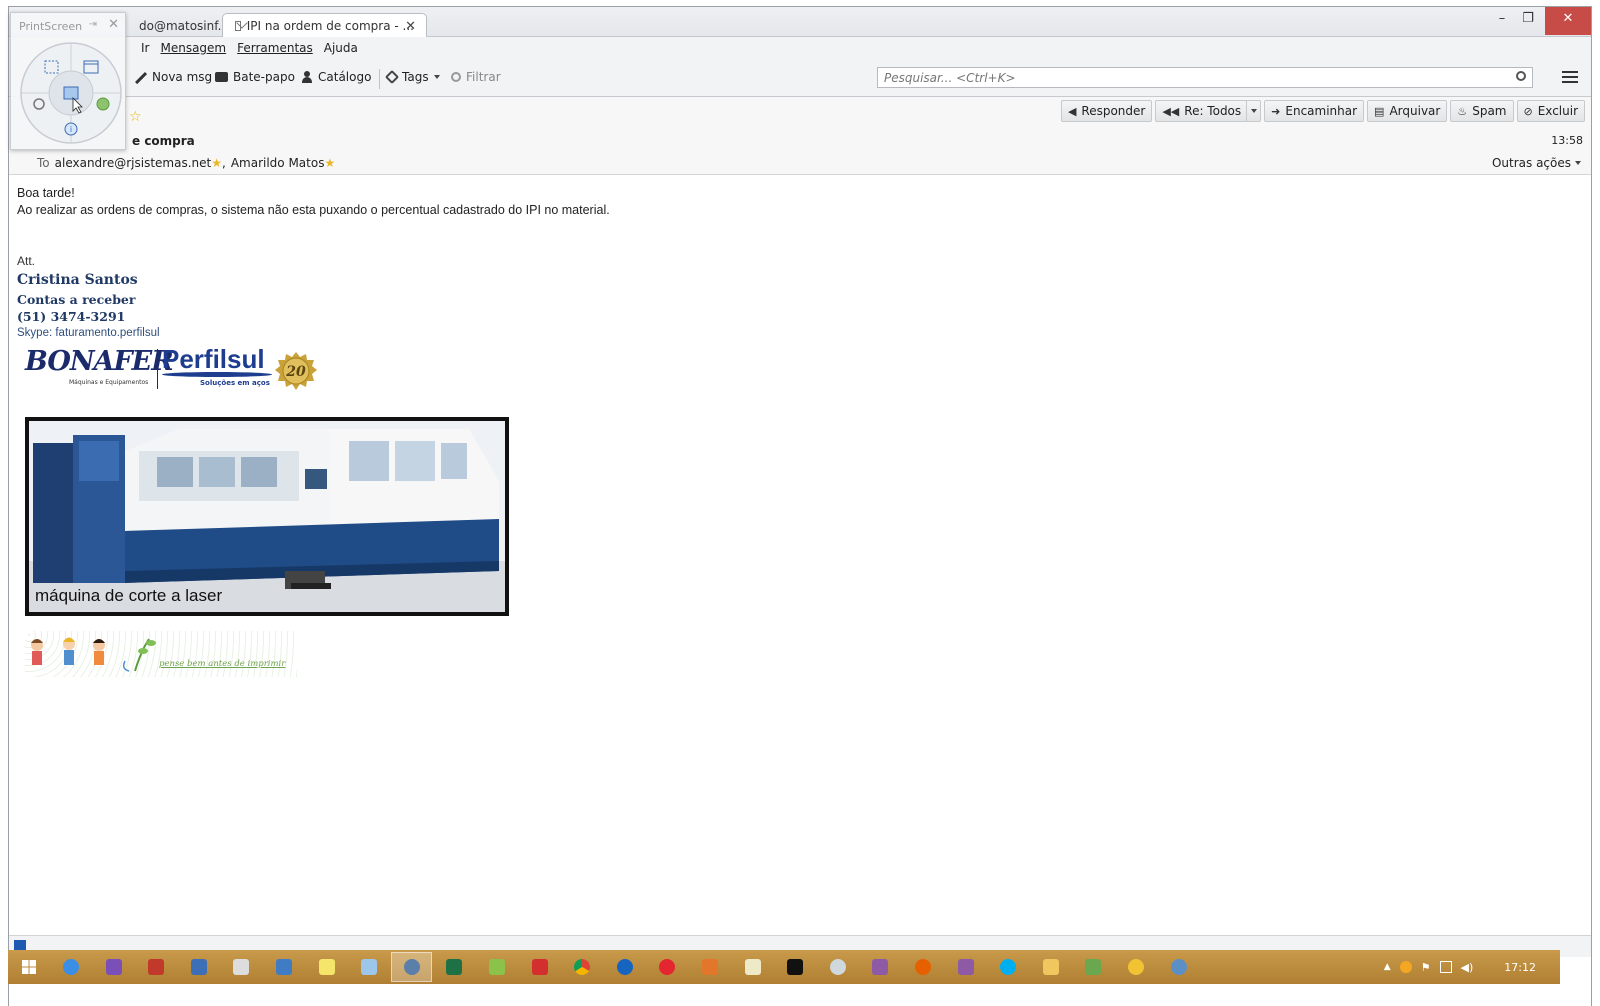 The width and height of the screenshot is (1600, 1006). I want to click on app-menu-button, so click(1570, 78).